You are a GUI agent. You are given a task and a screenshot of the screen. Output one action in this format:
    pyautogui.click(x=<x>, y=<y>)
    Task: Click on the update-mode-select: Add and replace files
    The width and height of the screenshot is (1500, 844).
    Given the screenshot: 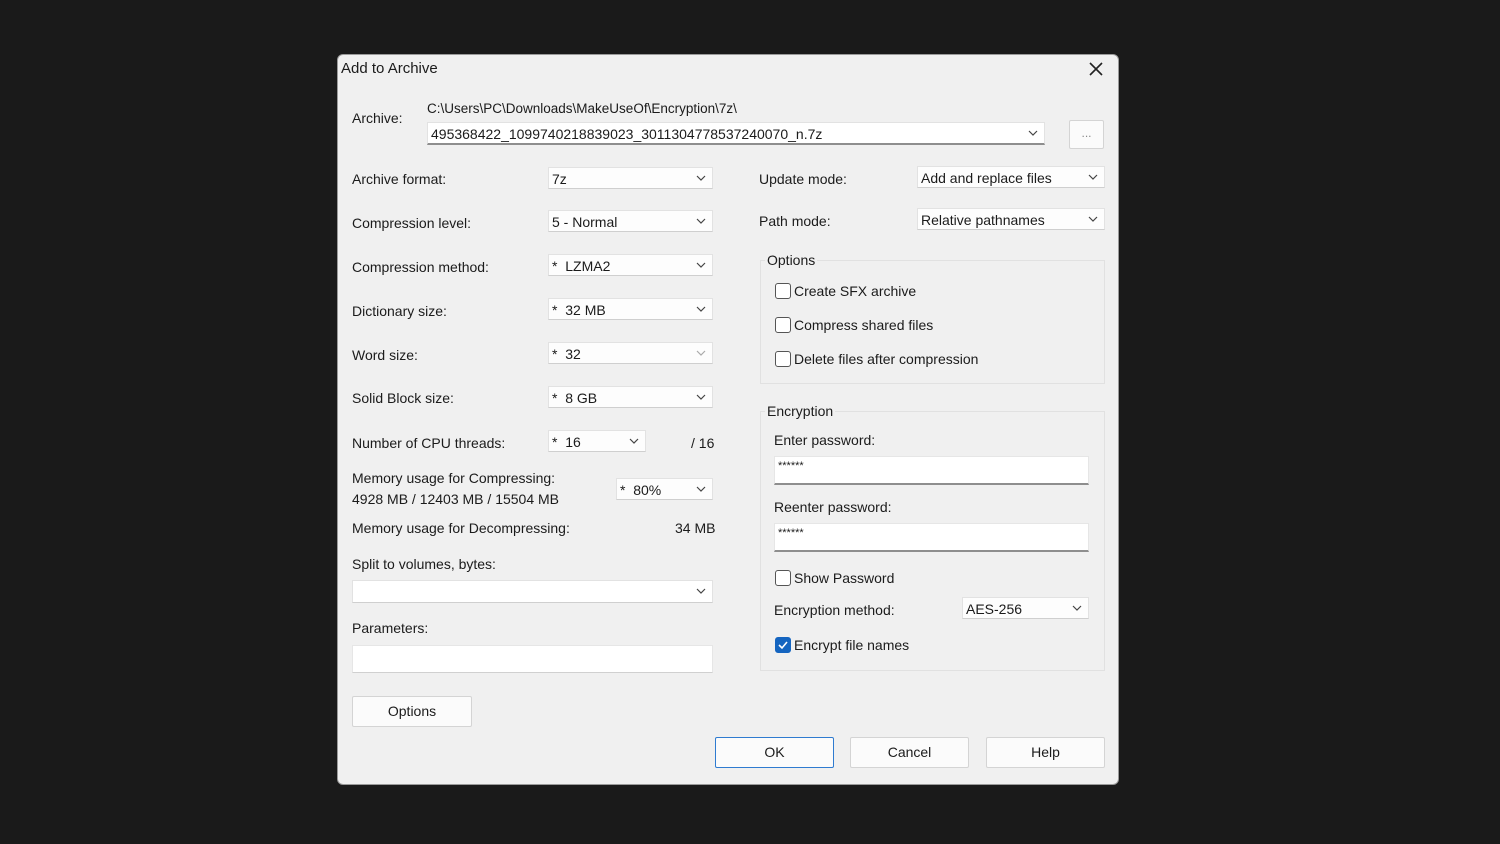 What is the action you would take?
    pyautogui.click(x=1011, y=177)
    